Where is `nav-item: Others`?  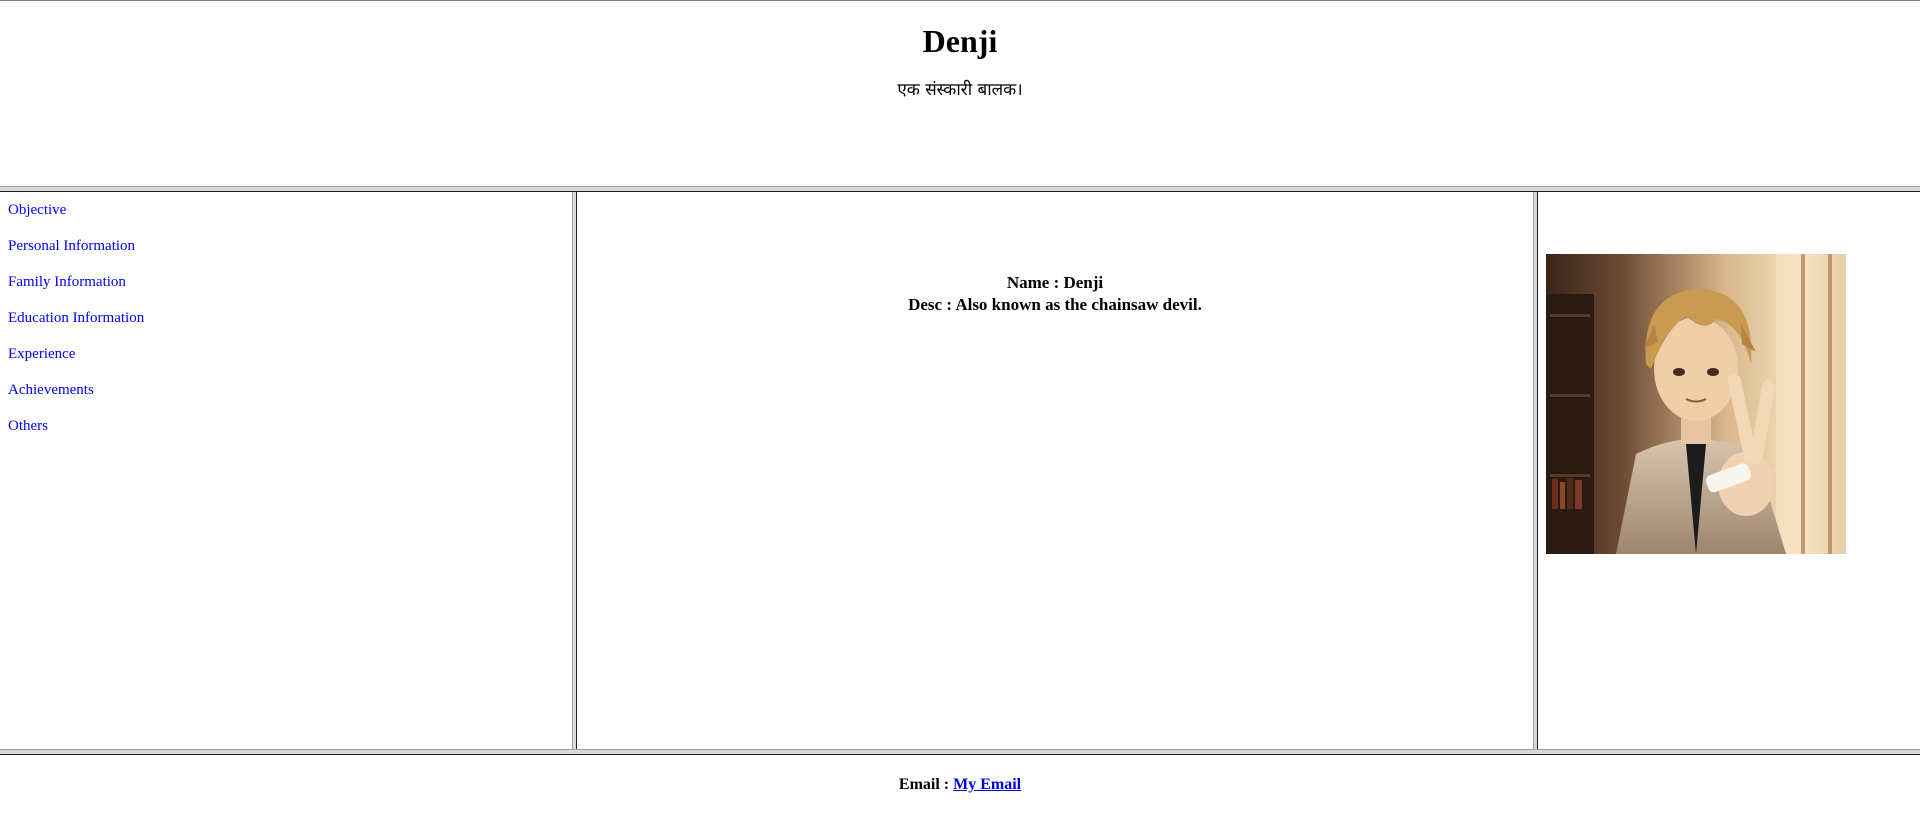
nav-item: Others is located at coordinates (76, 434).